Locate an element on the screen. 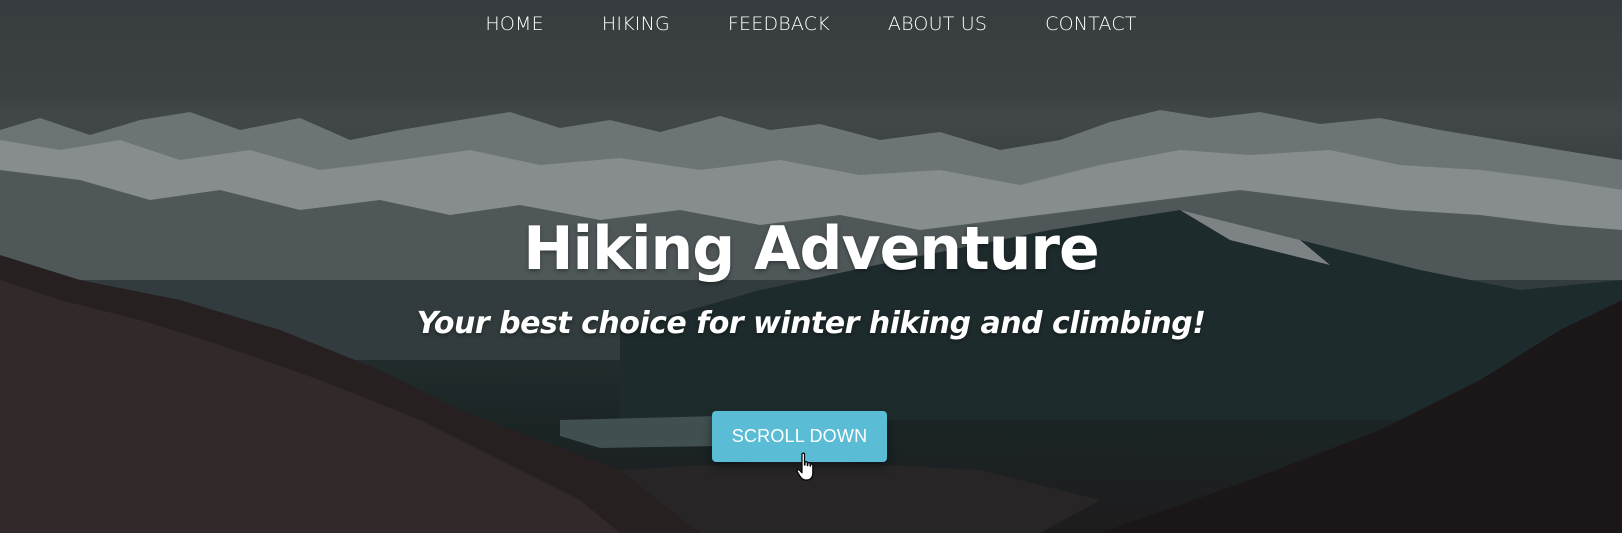 This screenshot has height=533, width=1622. nav-item-home: HOME is located at coordinates (514, 24).